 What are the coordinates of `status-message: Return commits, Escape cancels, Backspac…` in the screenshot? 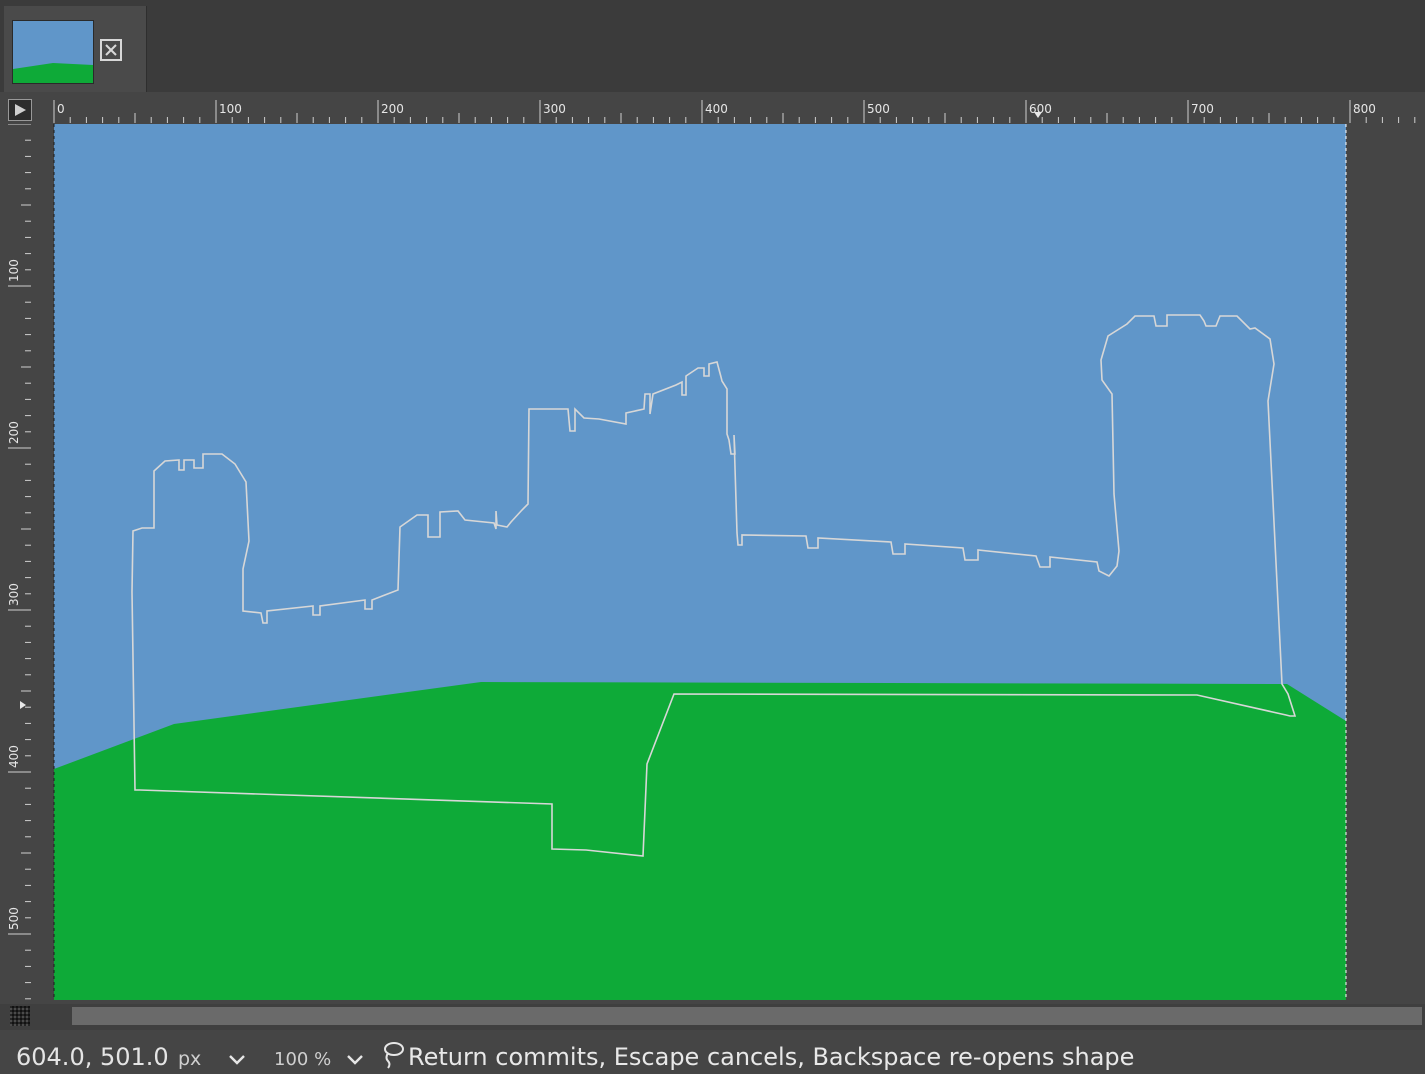 It's located at (771, 1057).